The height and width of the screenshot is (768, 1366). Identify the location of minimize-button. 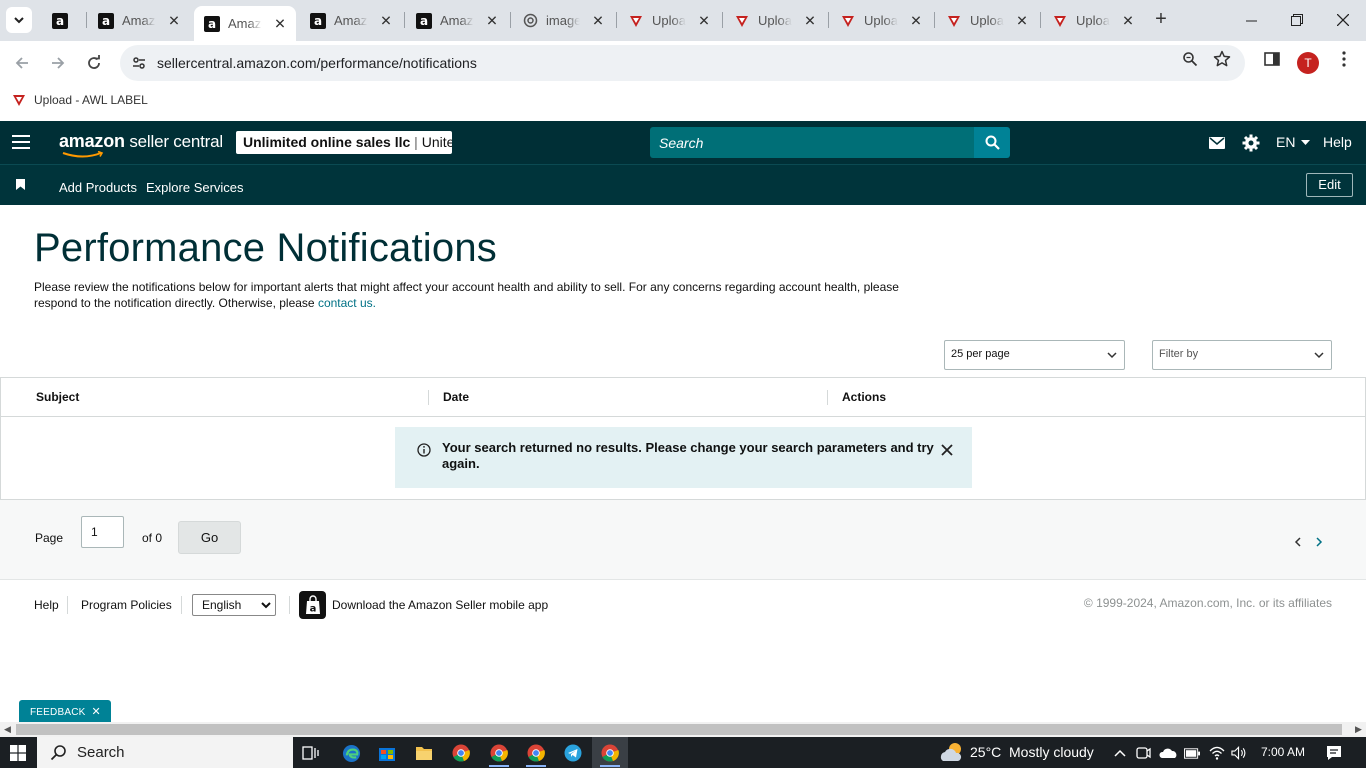
(1251, 20).